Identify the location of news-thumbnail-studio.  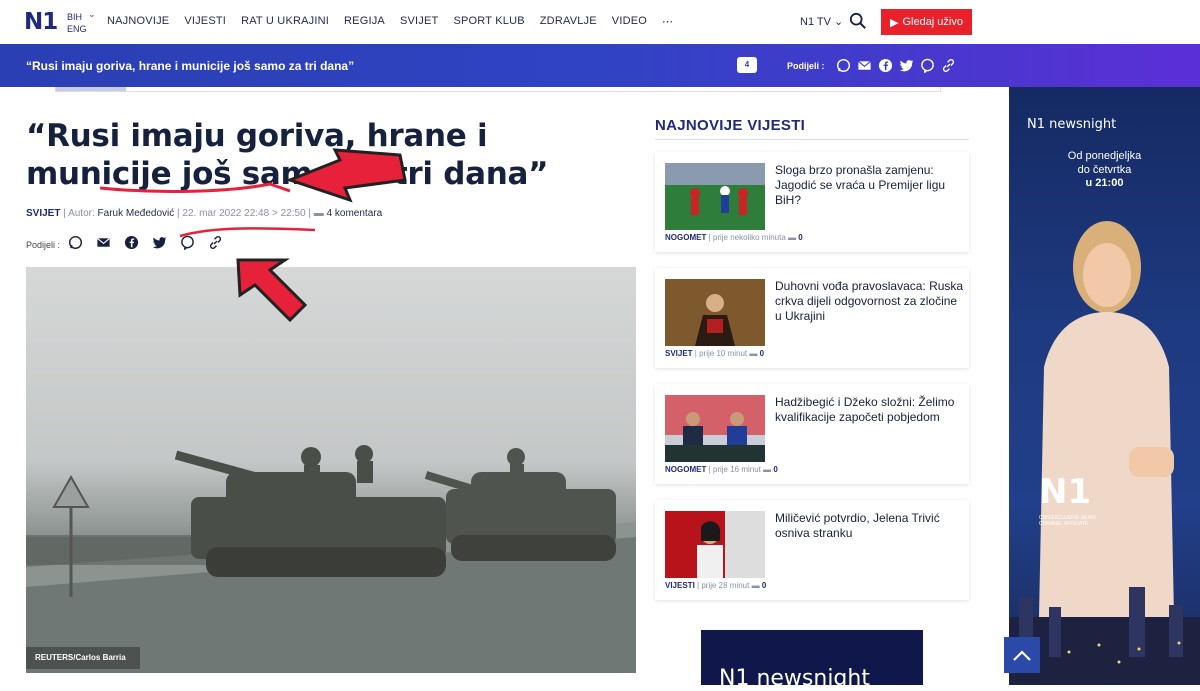
(715, 544).